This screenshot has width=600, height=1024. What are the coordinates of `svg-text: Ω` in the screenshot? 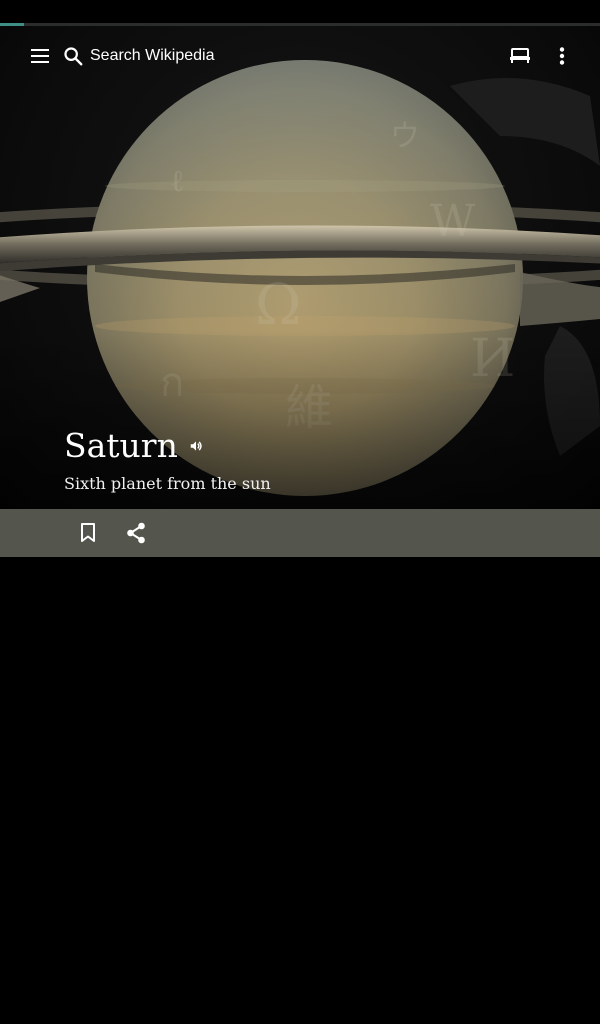 It's located at (278, 305).